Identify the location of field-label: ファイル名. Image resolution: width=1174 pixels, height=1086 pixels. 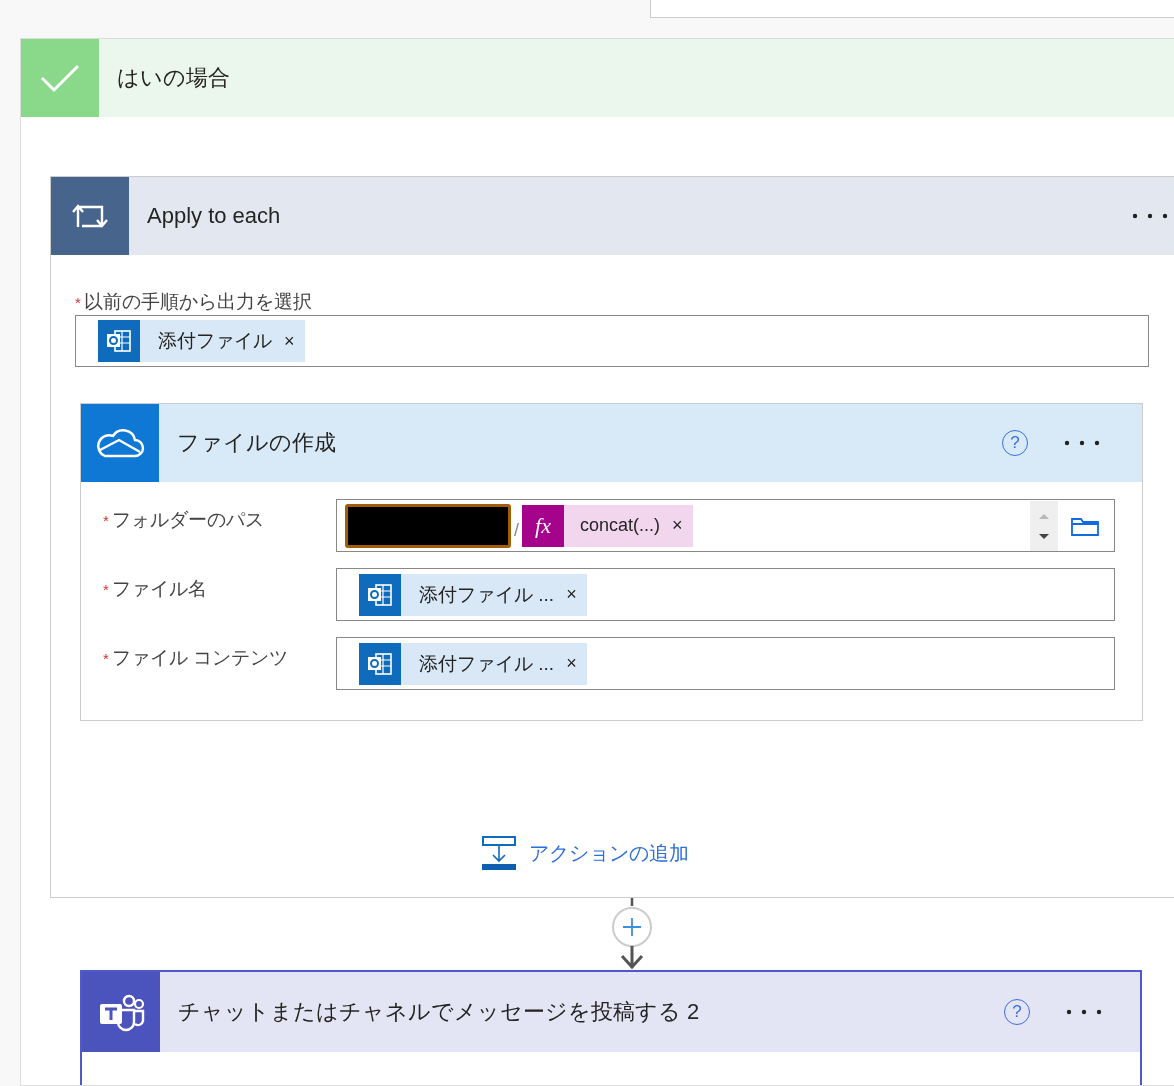
(159, 589).